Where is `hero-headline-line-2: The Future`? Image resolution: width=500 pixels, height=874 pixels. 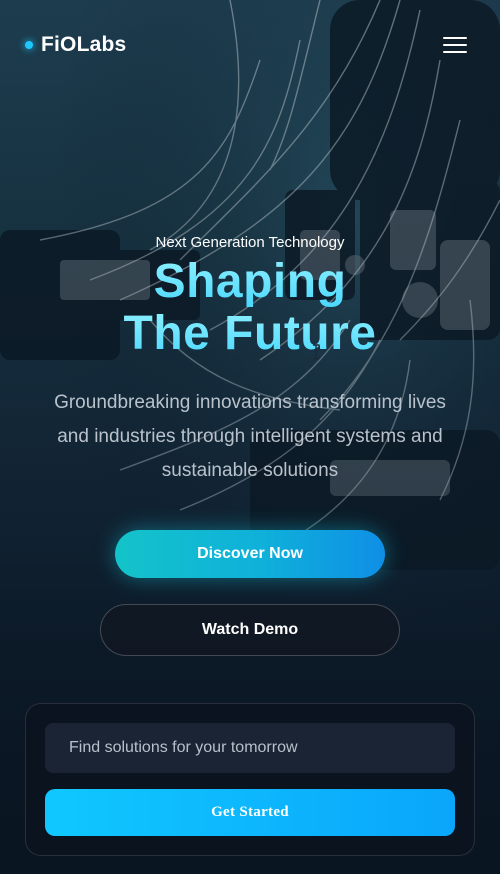 hero-headline-line-2: The Future is located at coordinates (250, 334).